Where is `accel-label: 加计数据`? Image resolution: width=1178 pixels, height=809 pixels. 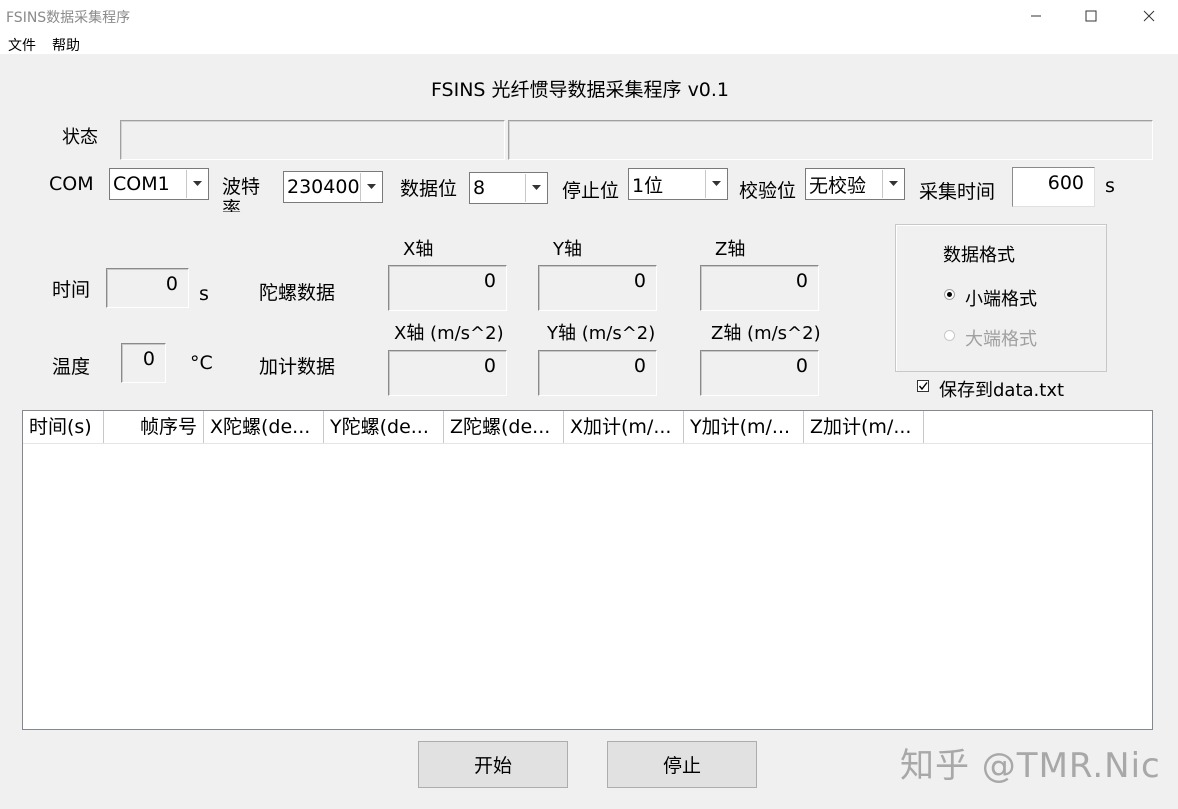 accel-label: 加计数据 is located at coordinates (297, 367).